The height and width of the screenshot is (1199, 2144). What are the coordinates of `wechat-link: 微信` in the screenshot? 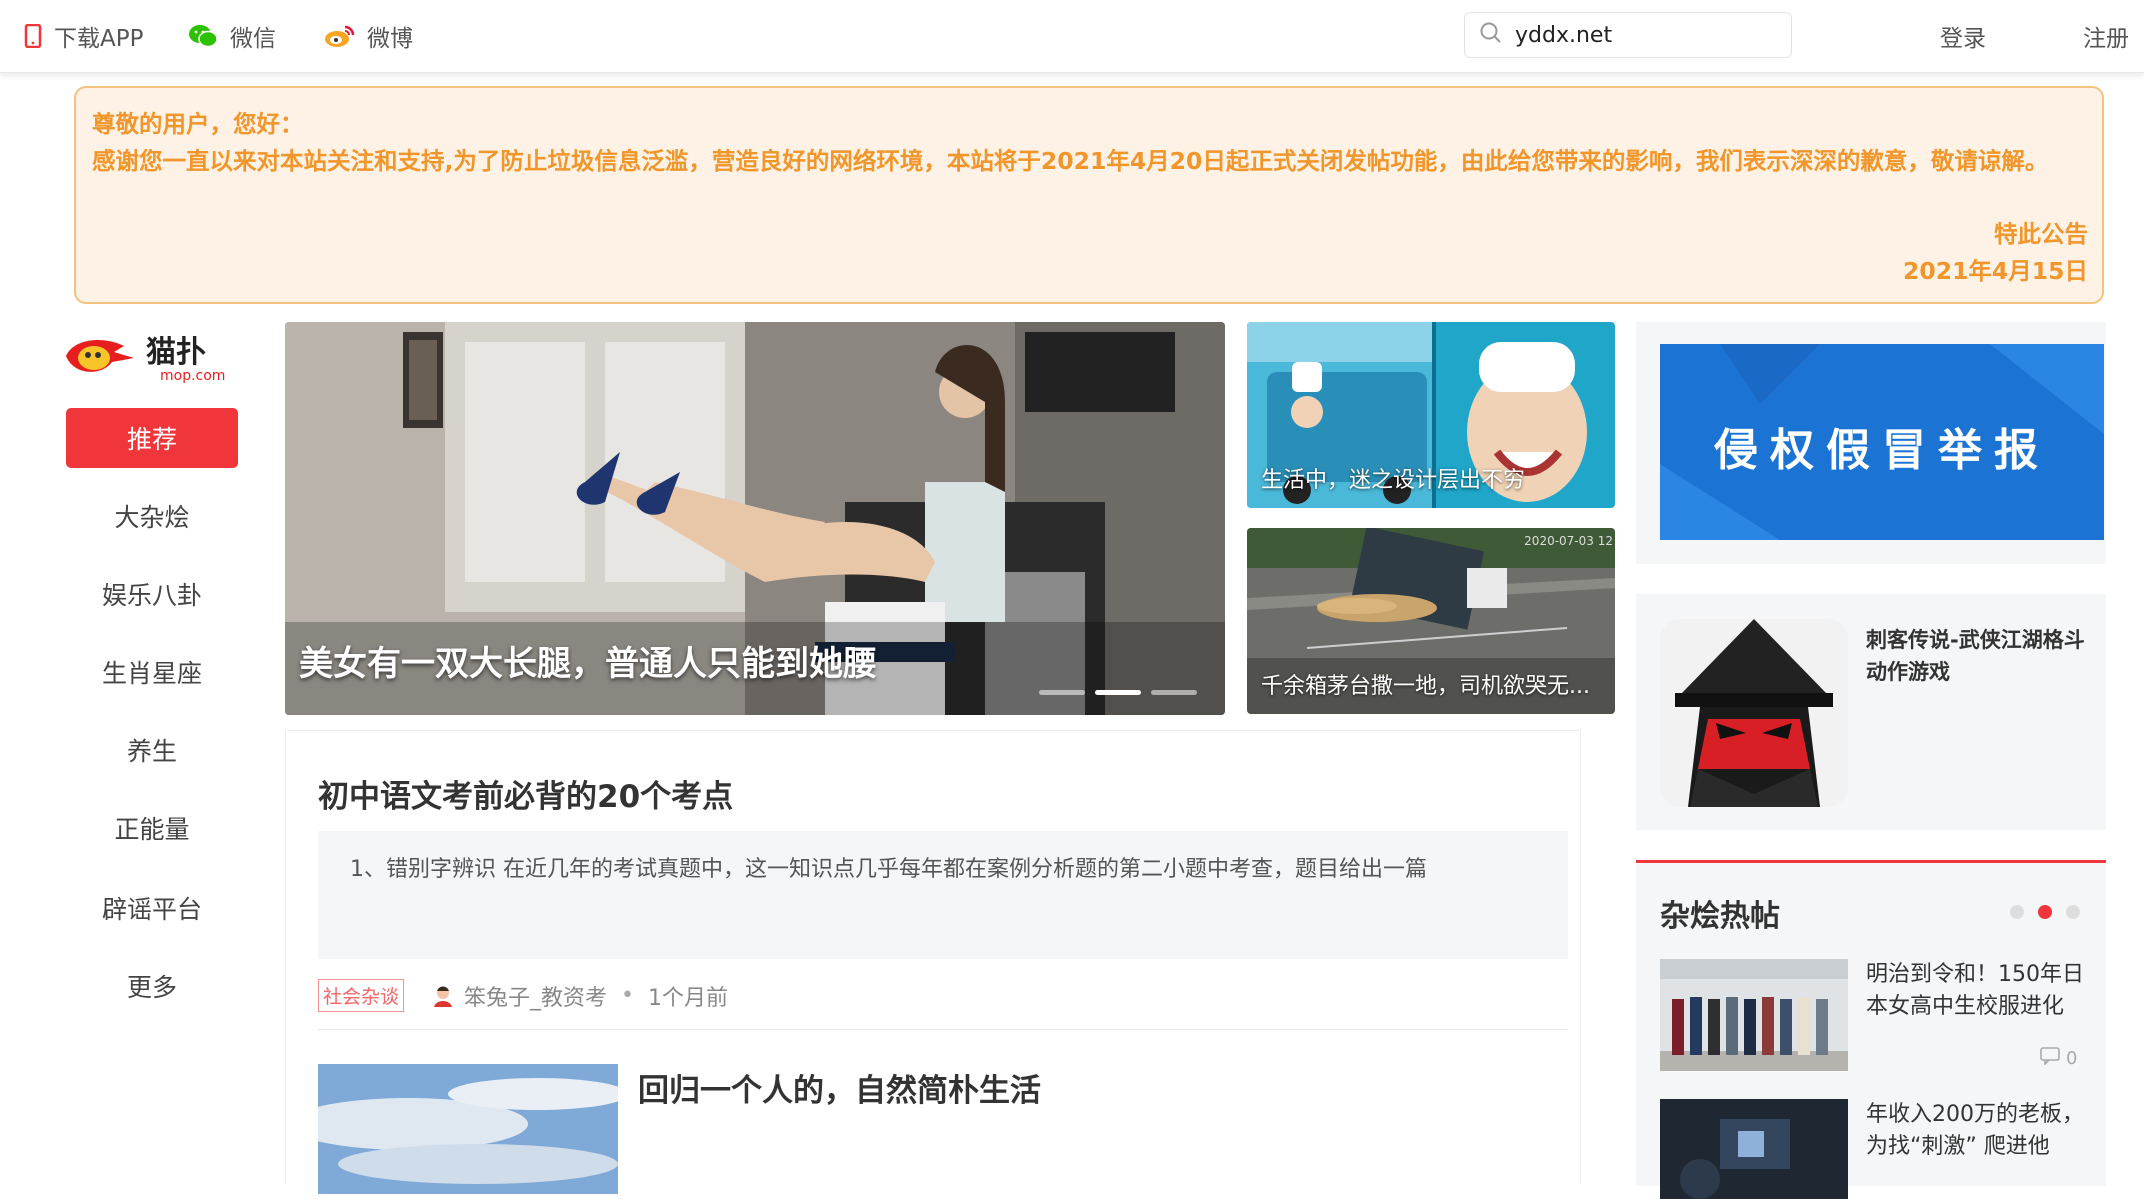 It's located at (232, 36).